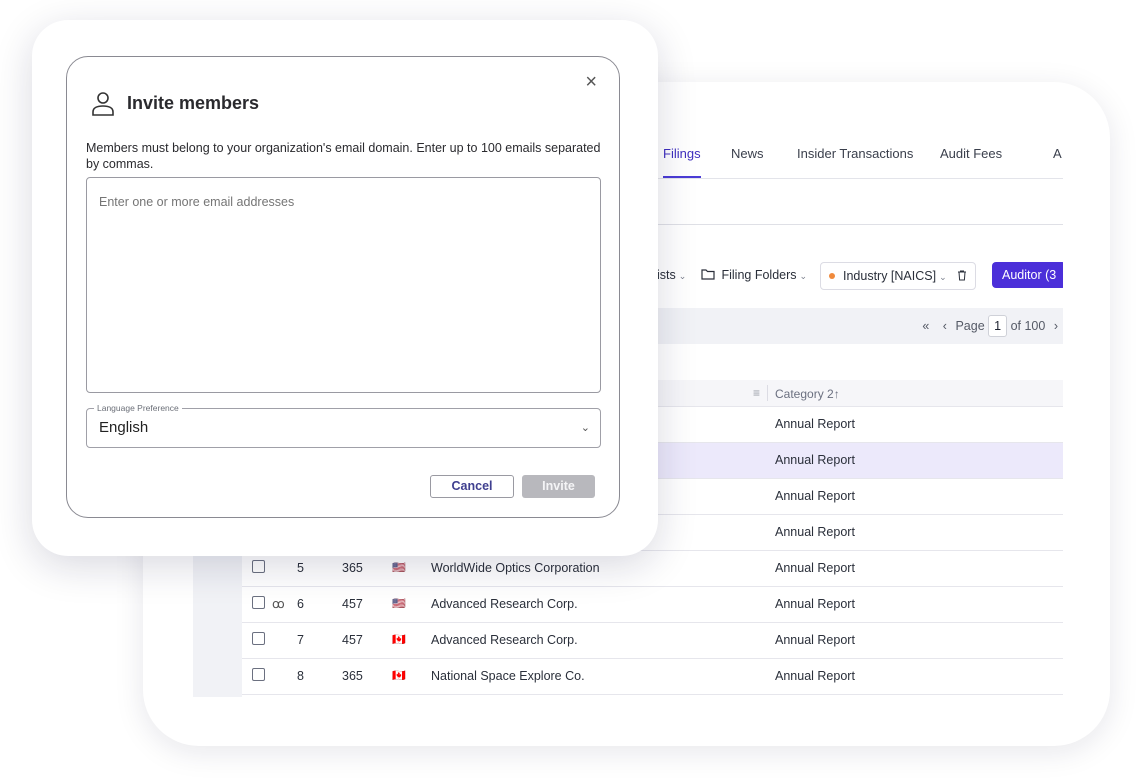 Image resolution: width=1142 pixels, height=779 pixels. I want to click on row-number: 5, so click(300, 568).